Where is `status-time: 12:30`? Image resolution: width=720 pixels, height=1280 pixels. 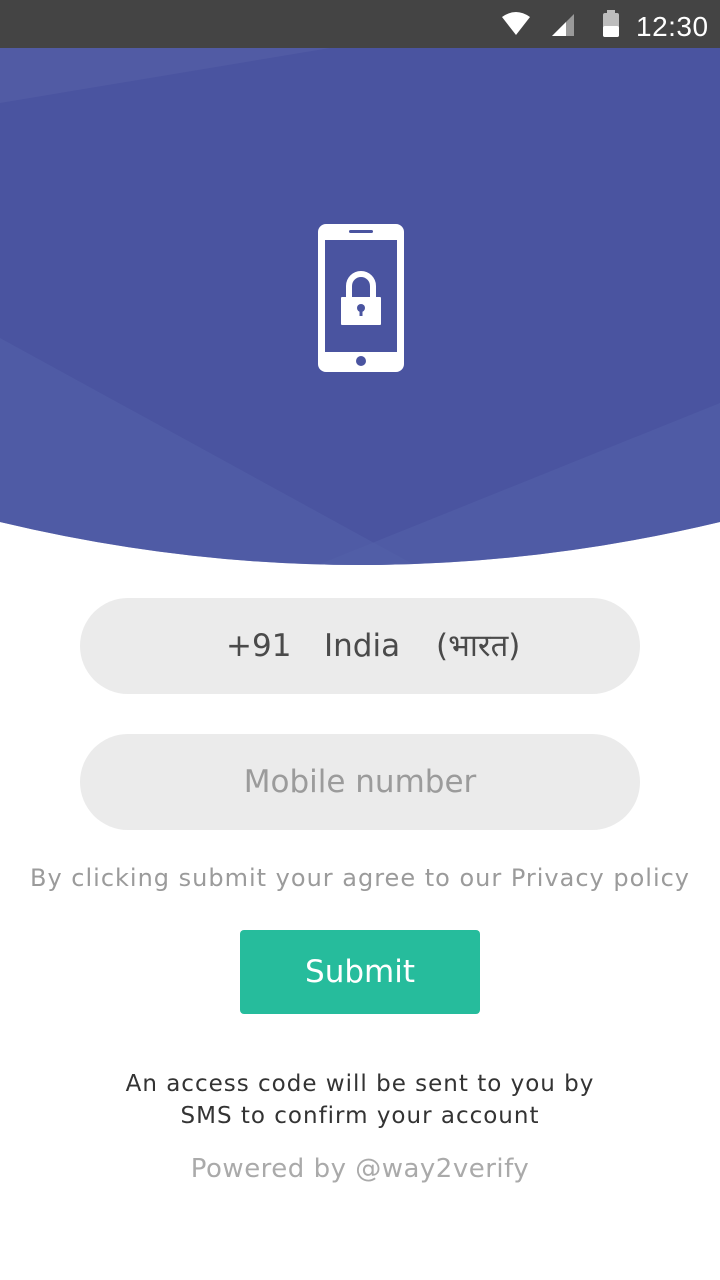 status-time: 12:30 is located at coordinates (672, 26).